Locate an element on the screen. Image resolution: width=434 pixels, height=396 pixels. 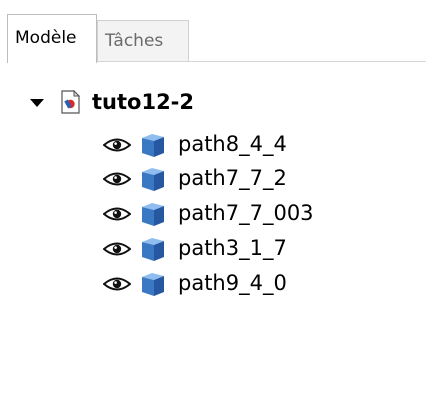
tree-root-label: tuto12-2 is located at coordinates (143, 102).